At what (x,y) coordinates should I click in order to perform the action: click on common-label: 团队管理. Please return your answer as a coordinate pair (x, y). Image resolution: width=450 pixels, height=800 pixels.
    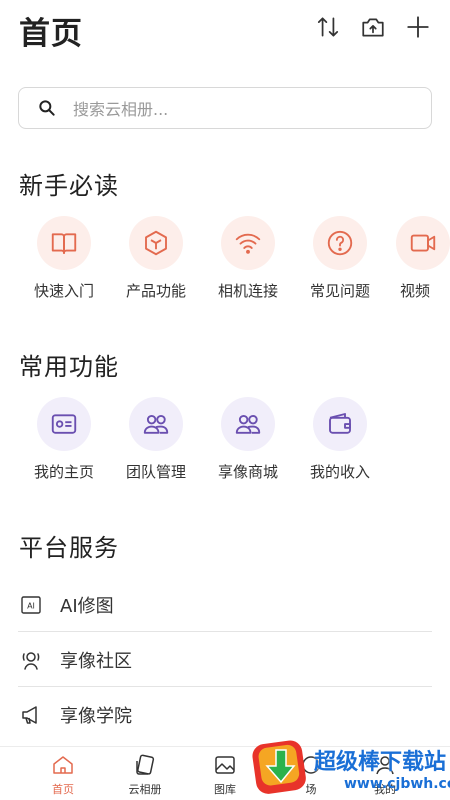
    Looking at the image, I should click on (155, 472).